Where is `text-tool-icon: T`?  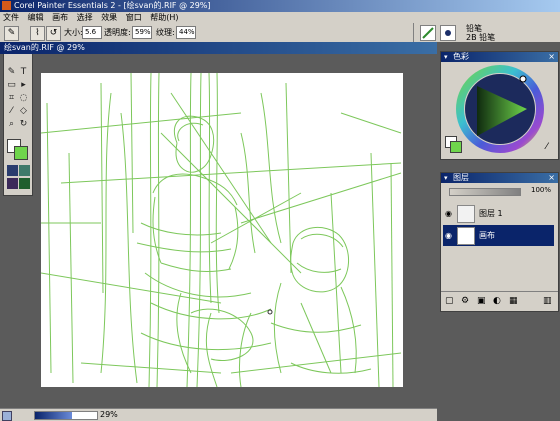 text-tool-icon: T is located at coordinates (23, 72).